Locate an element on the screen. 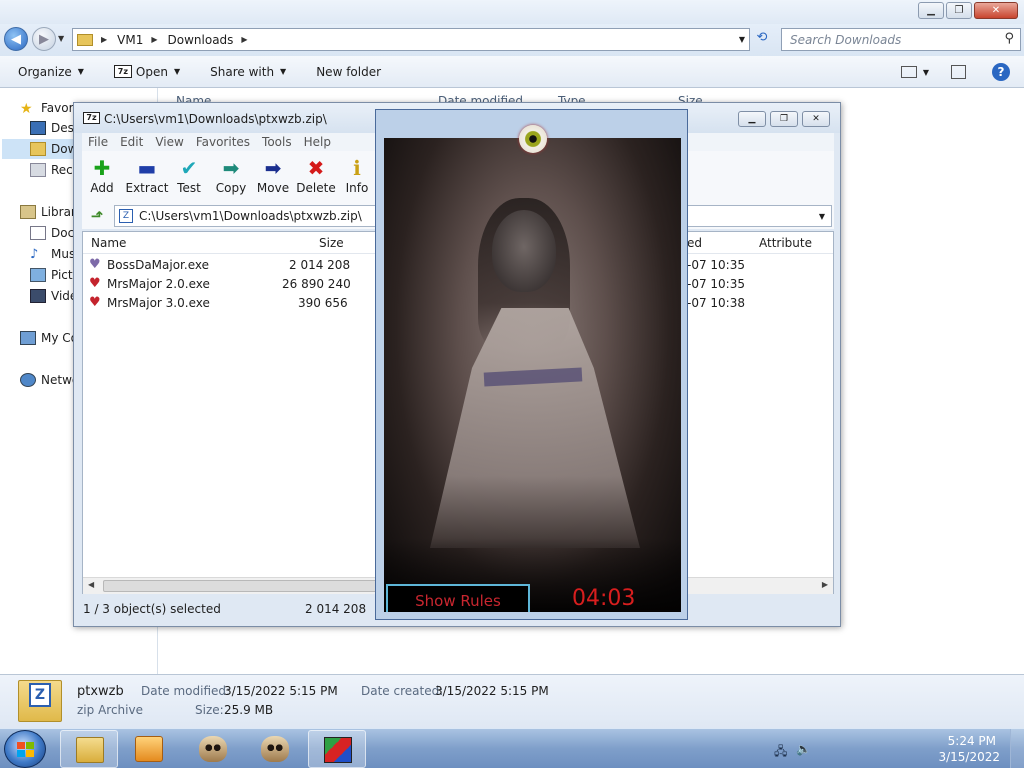 The height and width of the screenshot is (768, 1024). pictures-icon is located at coordinates (38, 275).